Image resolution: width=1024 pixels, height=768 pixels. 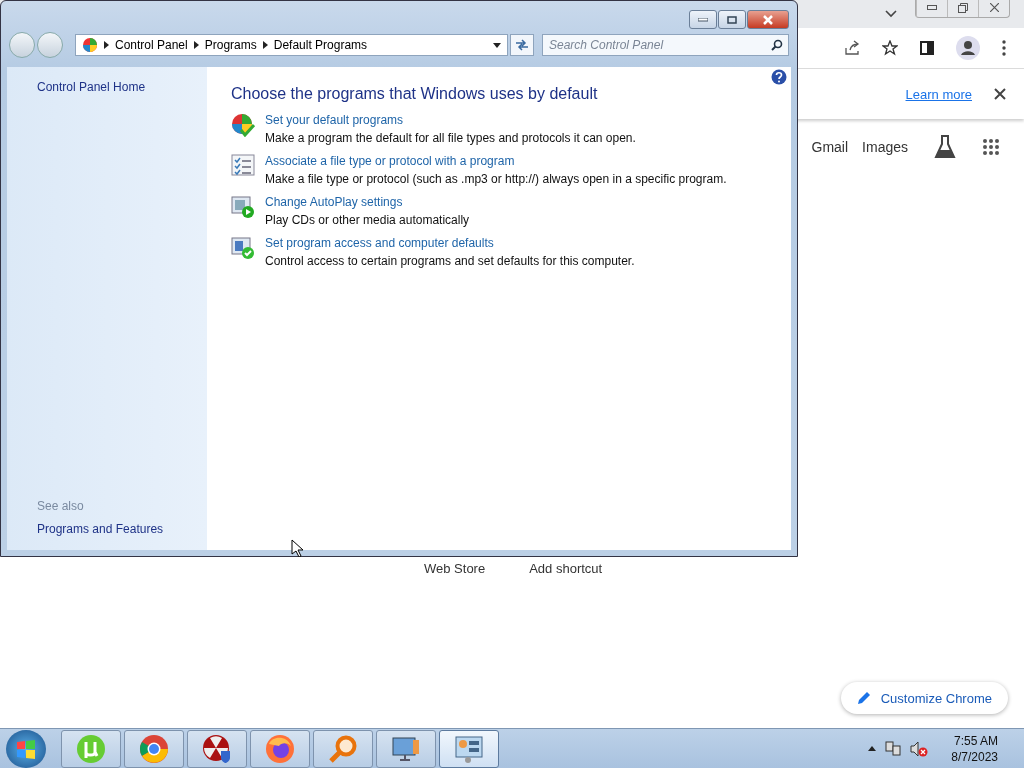 I want to click on checklist-icon, so click(x=243, y=165).